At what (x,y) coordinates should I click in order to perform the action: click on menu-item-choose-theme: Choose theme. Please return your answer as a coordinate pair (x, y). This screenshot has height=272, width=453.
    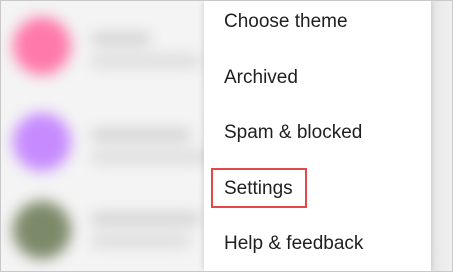
    Looking at the image, I should click on (317, 22).